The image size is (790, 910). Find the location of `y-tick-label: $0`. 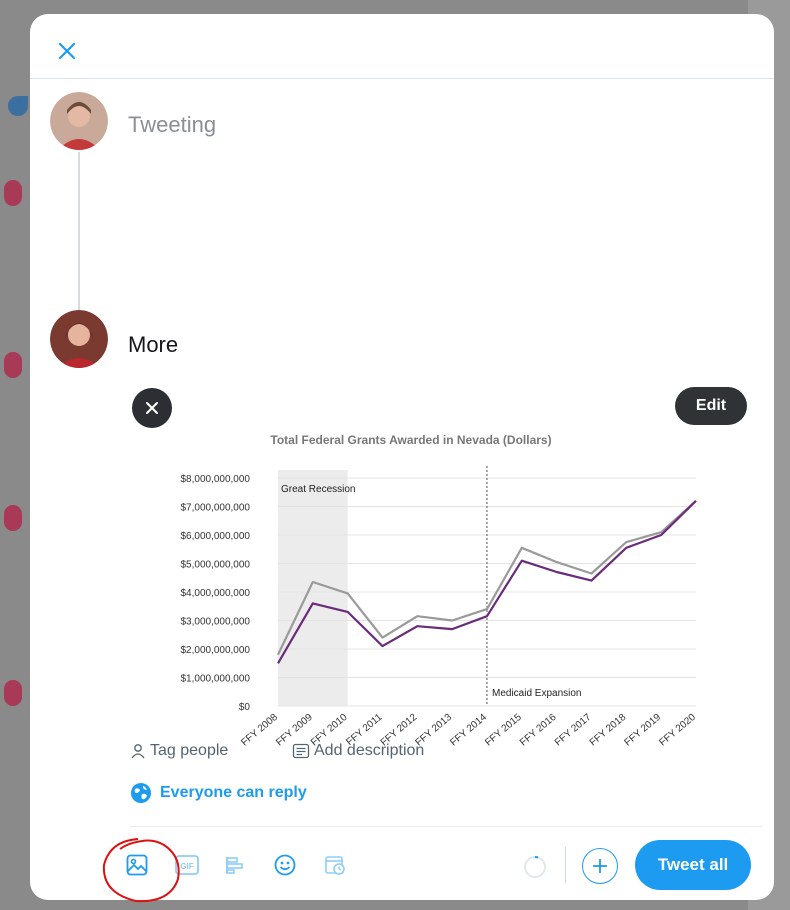

y-tick-label: $0 is located at coordinates (245, 707).